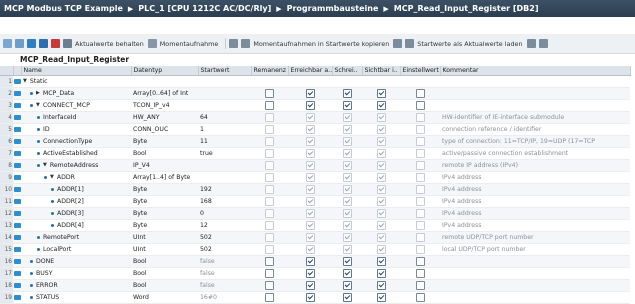 The image size is (635, 304). I want to click on insert-row-icon, so click(7, 43).